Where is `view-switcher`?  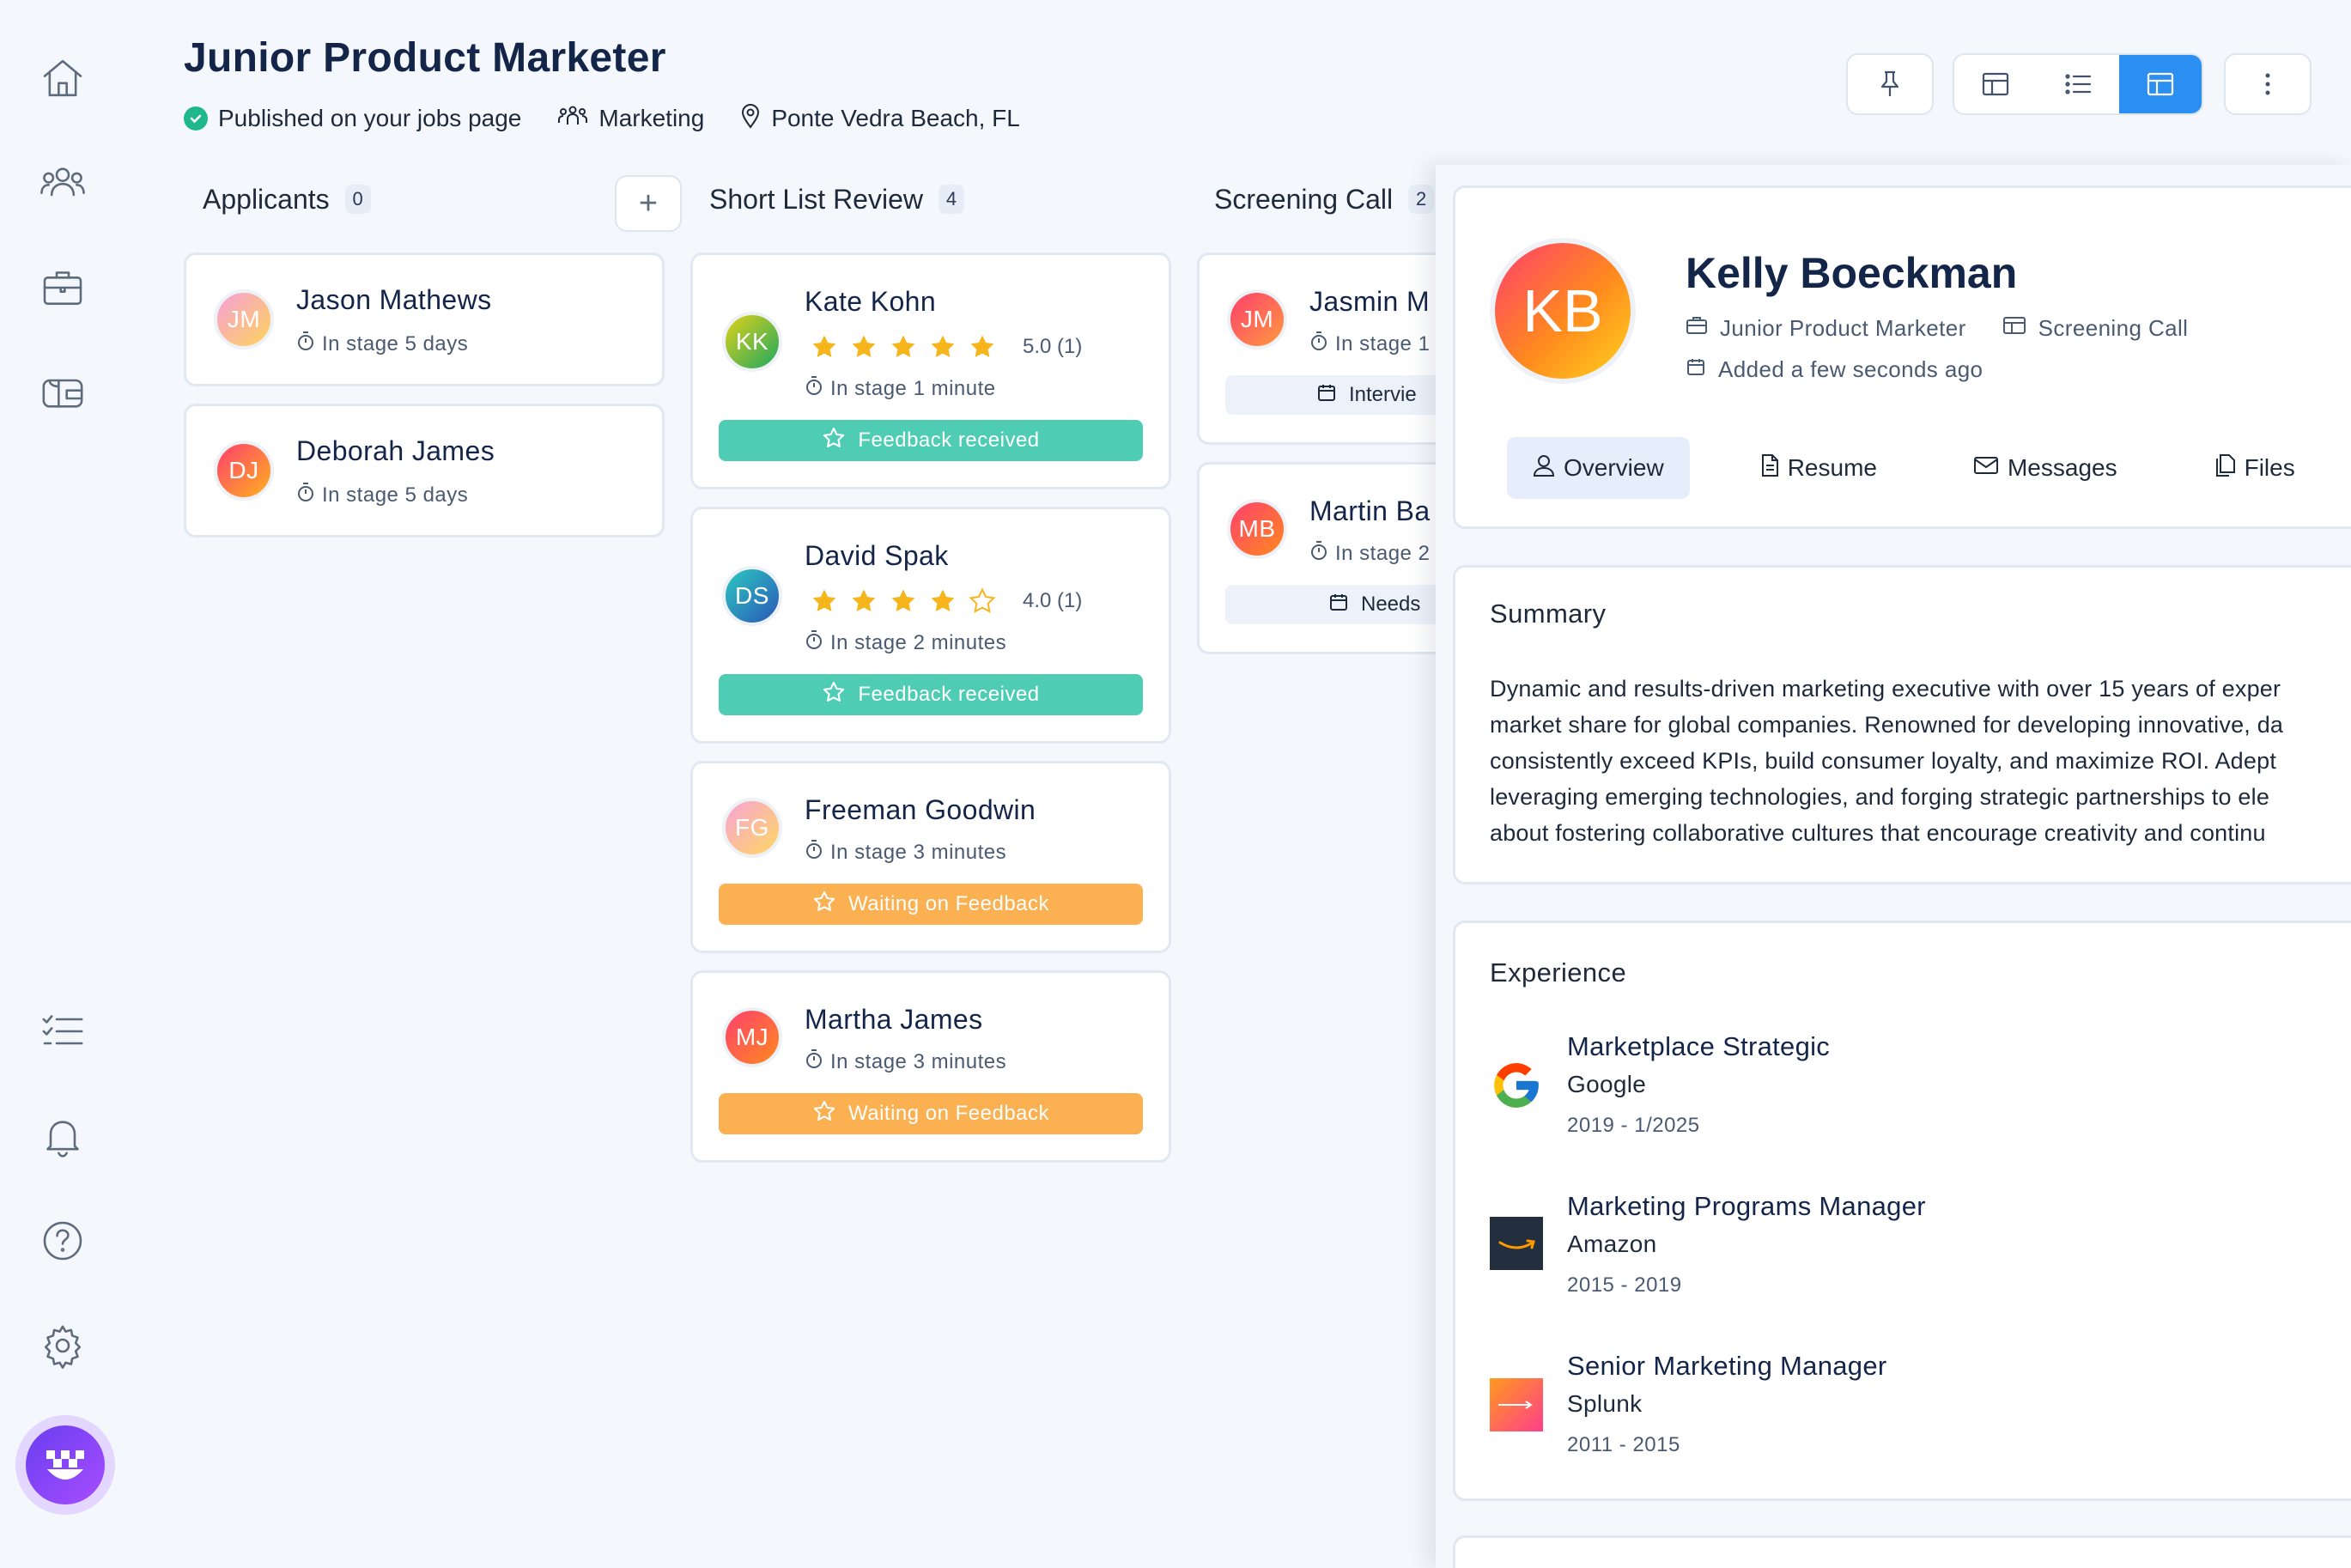 view-switcher is located at coordinates (2078, 84).